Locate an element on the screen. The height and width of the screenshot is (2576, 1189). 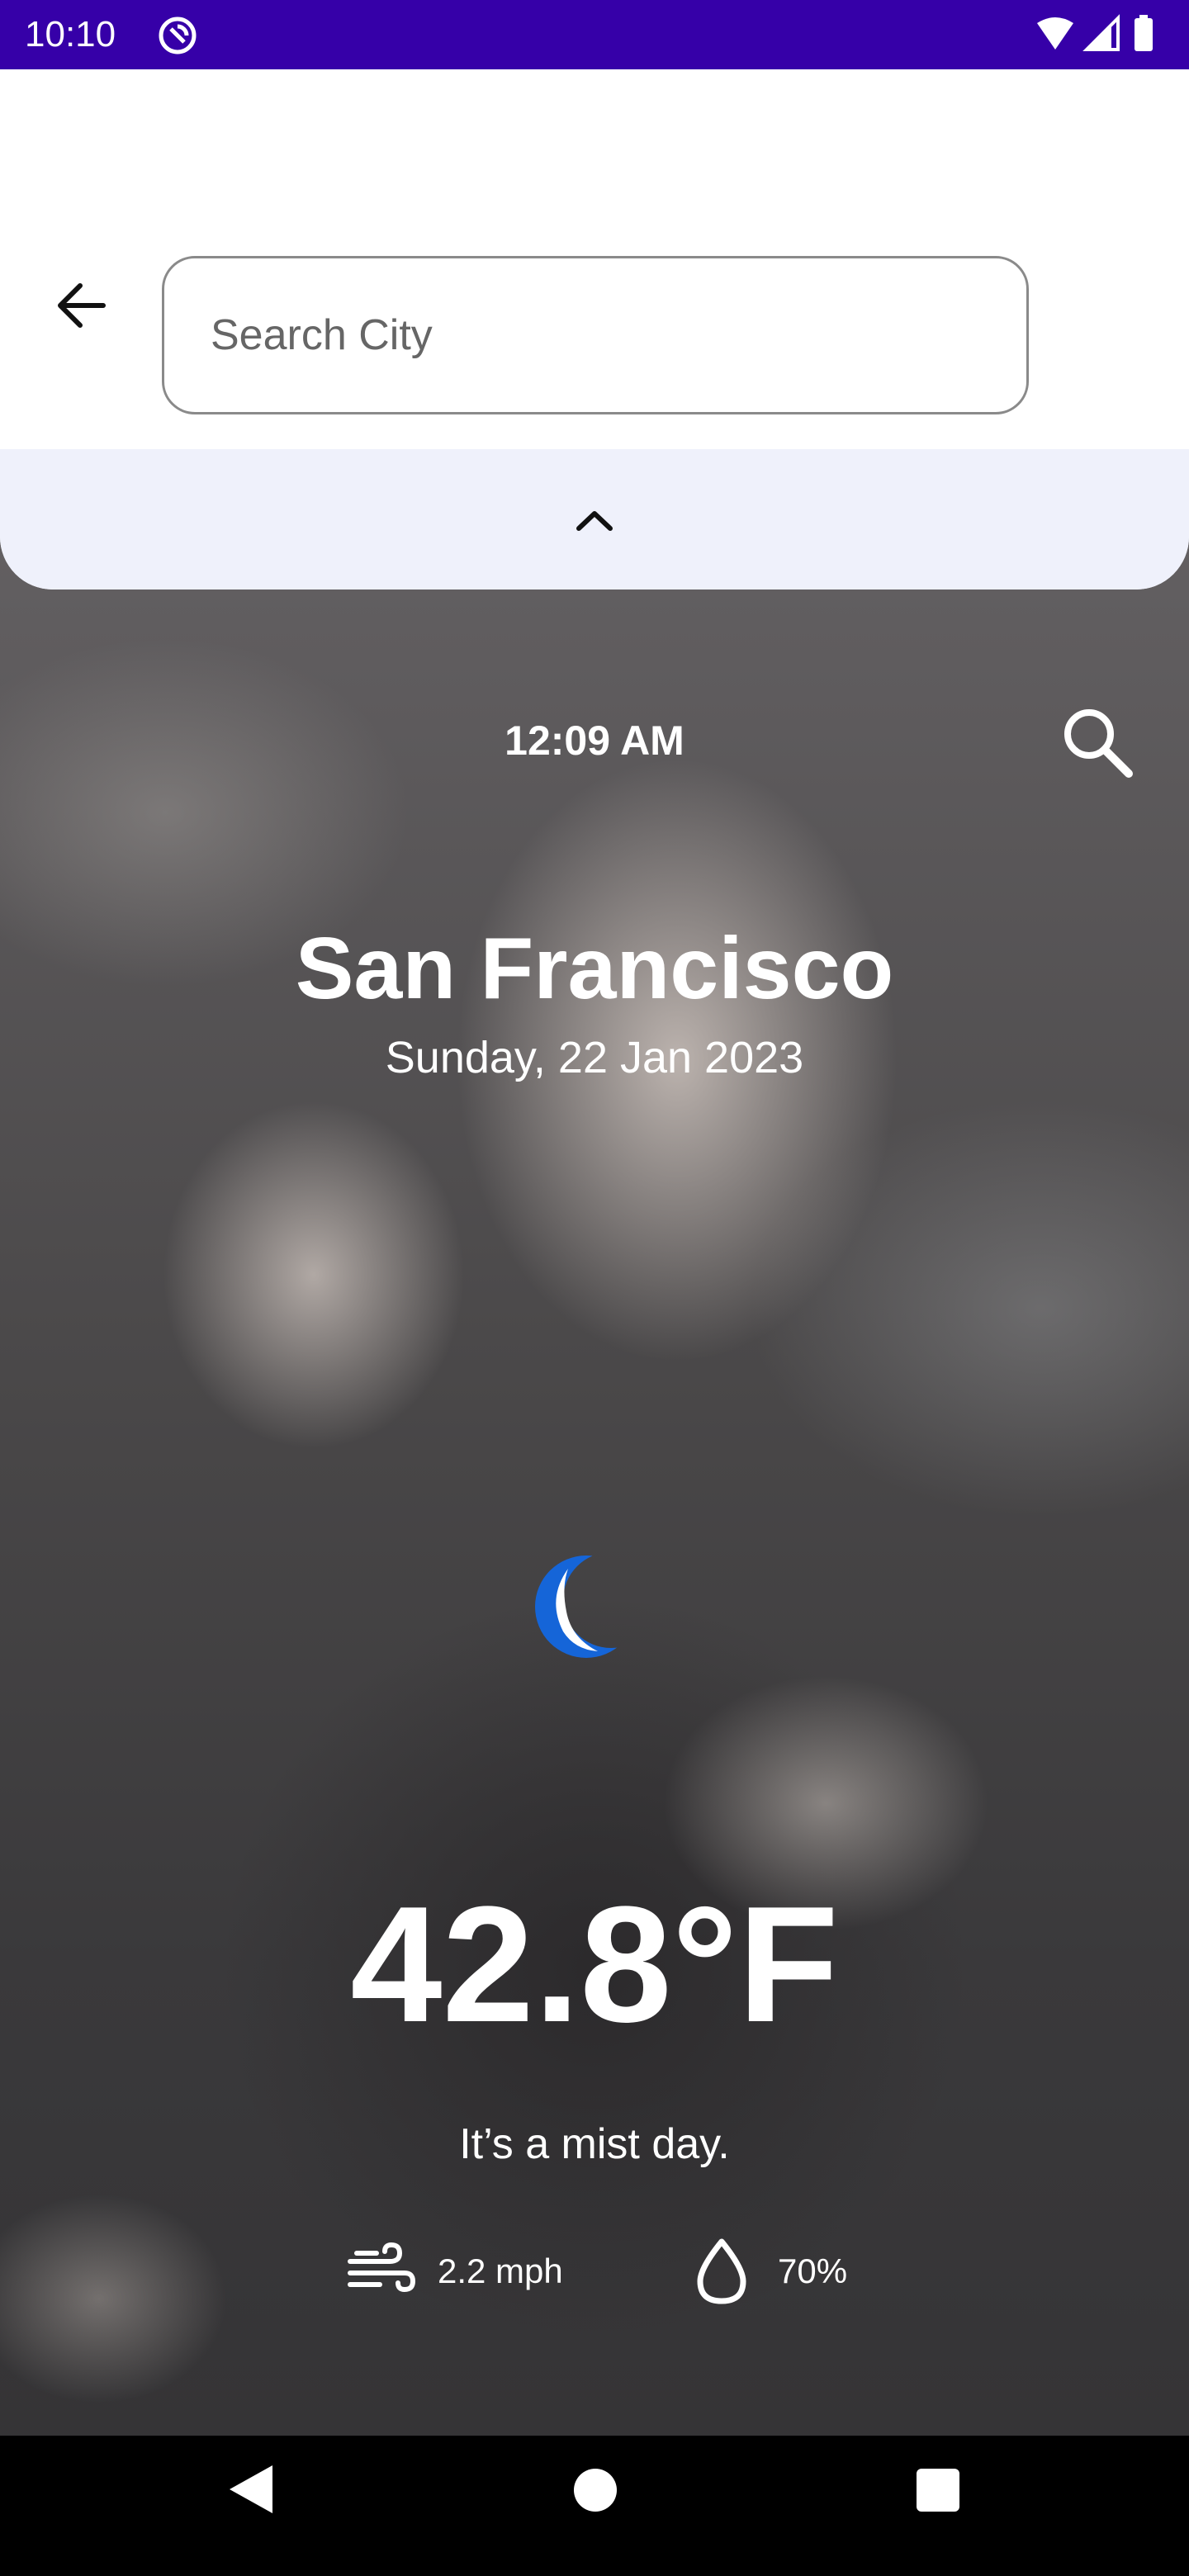
search-city-field is located at coordinates (595, 335).